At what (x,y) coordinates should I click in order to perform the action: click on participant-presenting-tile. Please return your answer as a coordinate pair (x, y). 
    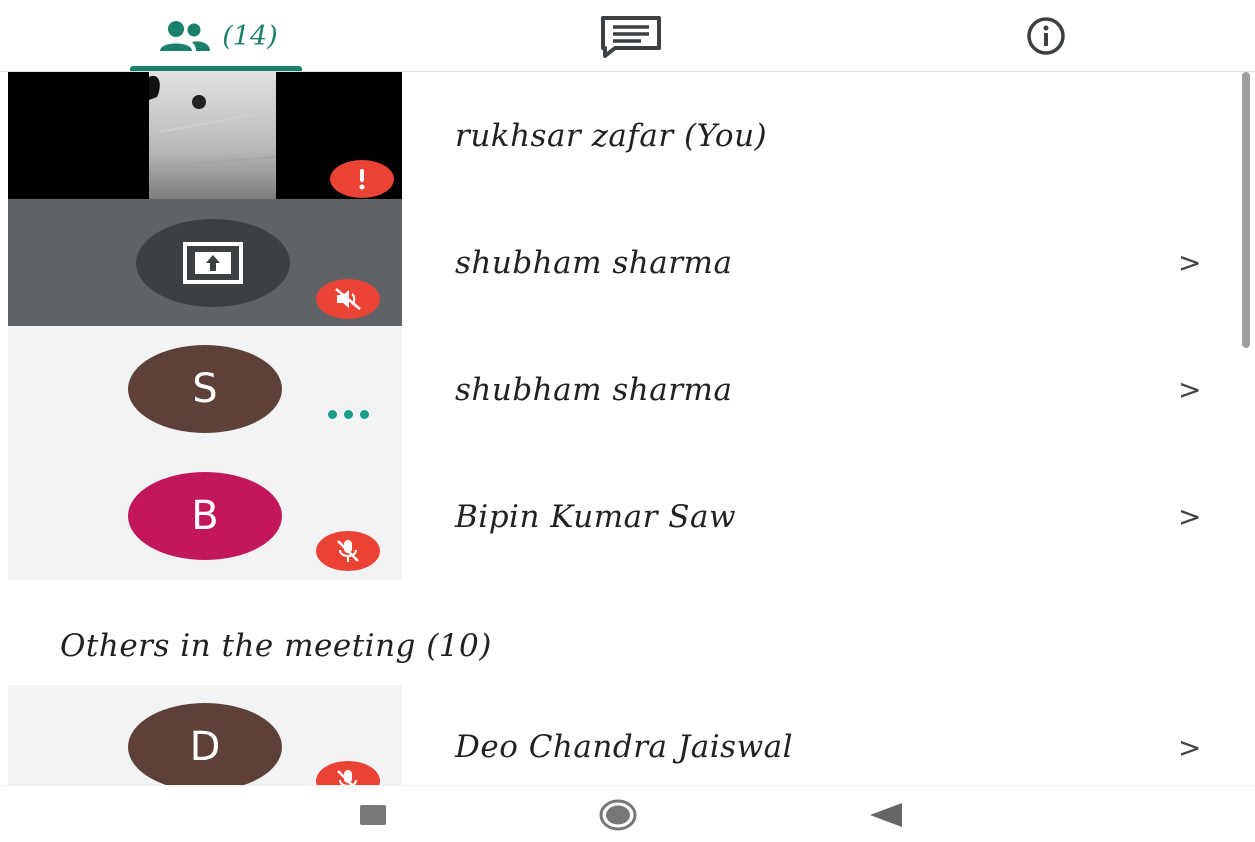
    Looking at the image, I should click on (205, 262).